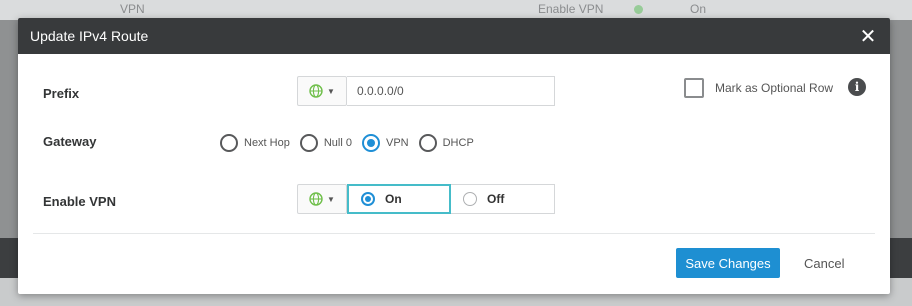  What do you see at coordinates (824, 263) in the screenshot?
I see `cancel-button: Cancel` at bounding box center [824, 263].